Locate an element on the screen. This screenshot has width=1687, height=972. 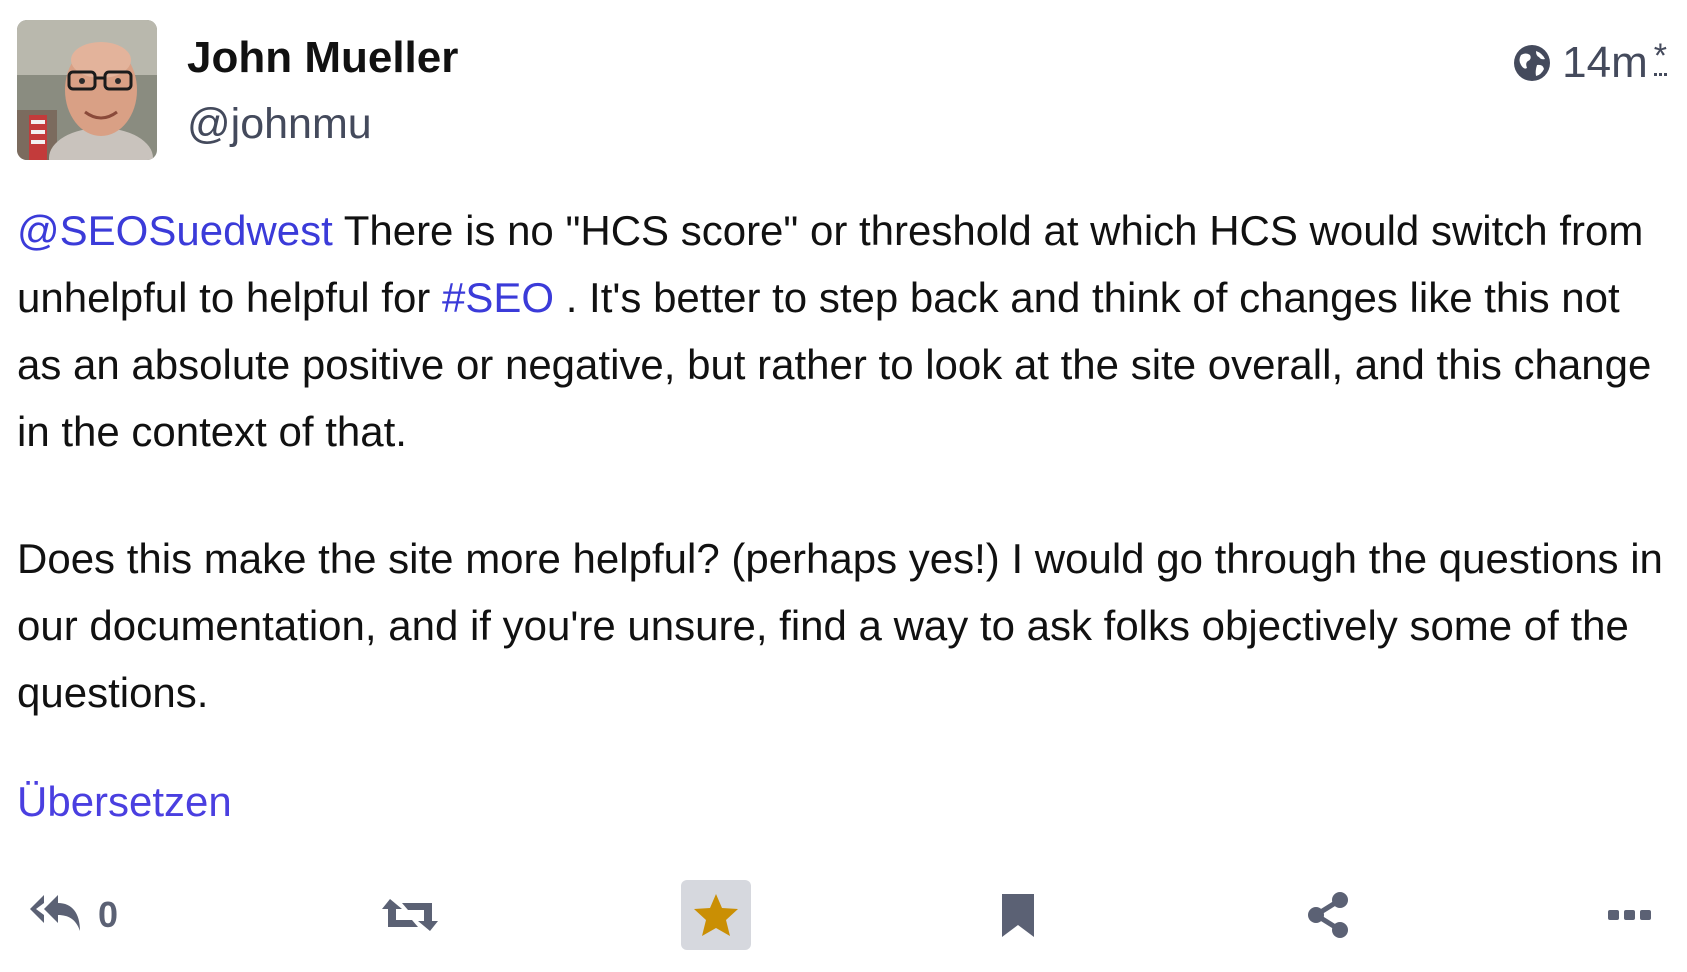
action-bar: 0 is located at coordinates (843, 918).